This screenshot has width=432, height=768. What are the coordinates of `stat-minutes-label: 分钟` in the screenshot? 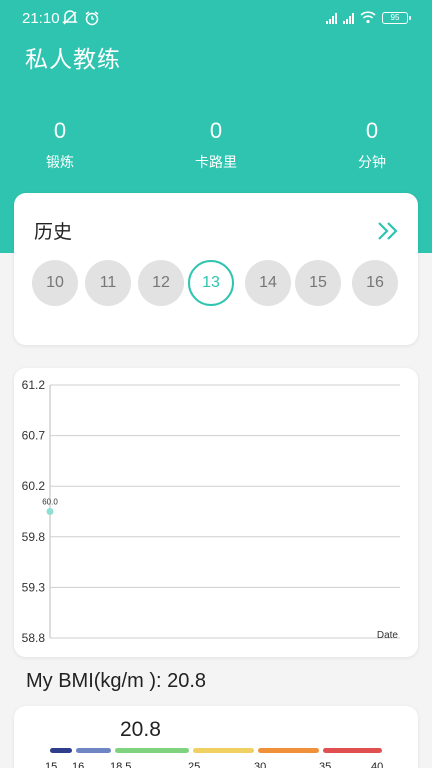 It's located at (372, 163).